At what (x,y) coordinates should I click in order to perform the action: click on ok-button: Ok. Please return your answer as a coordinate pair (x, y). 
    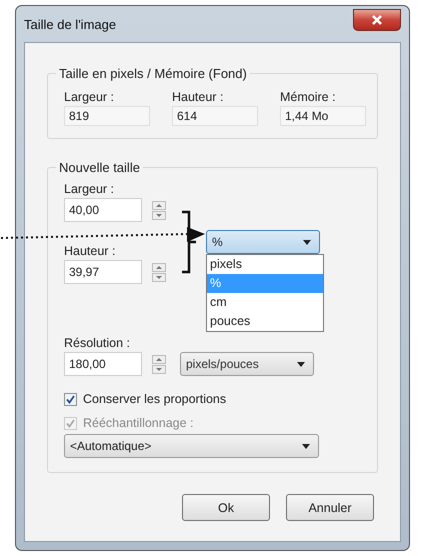
    Looking at the image, I should click on (226, 507).